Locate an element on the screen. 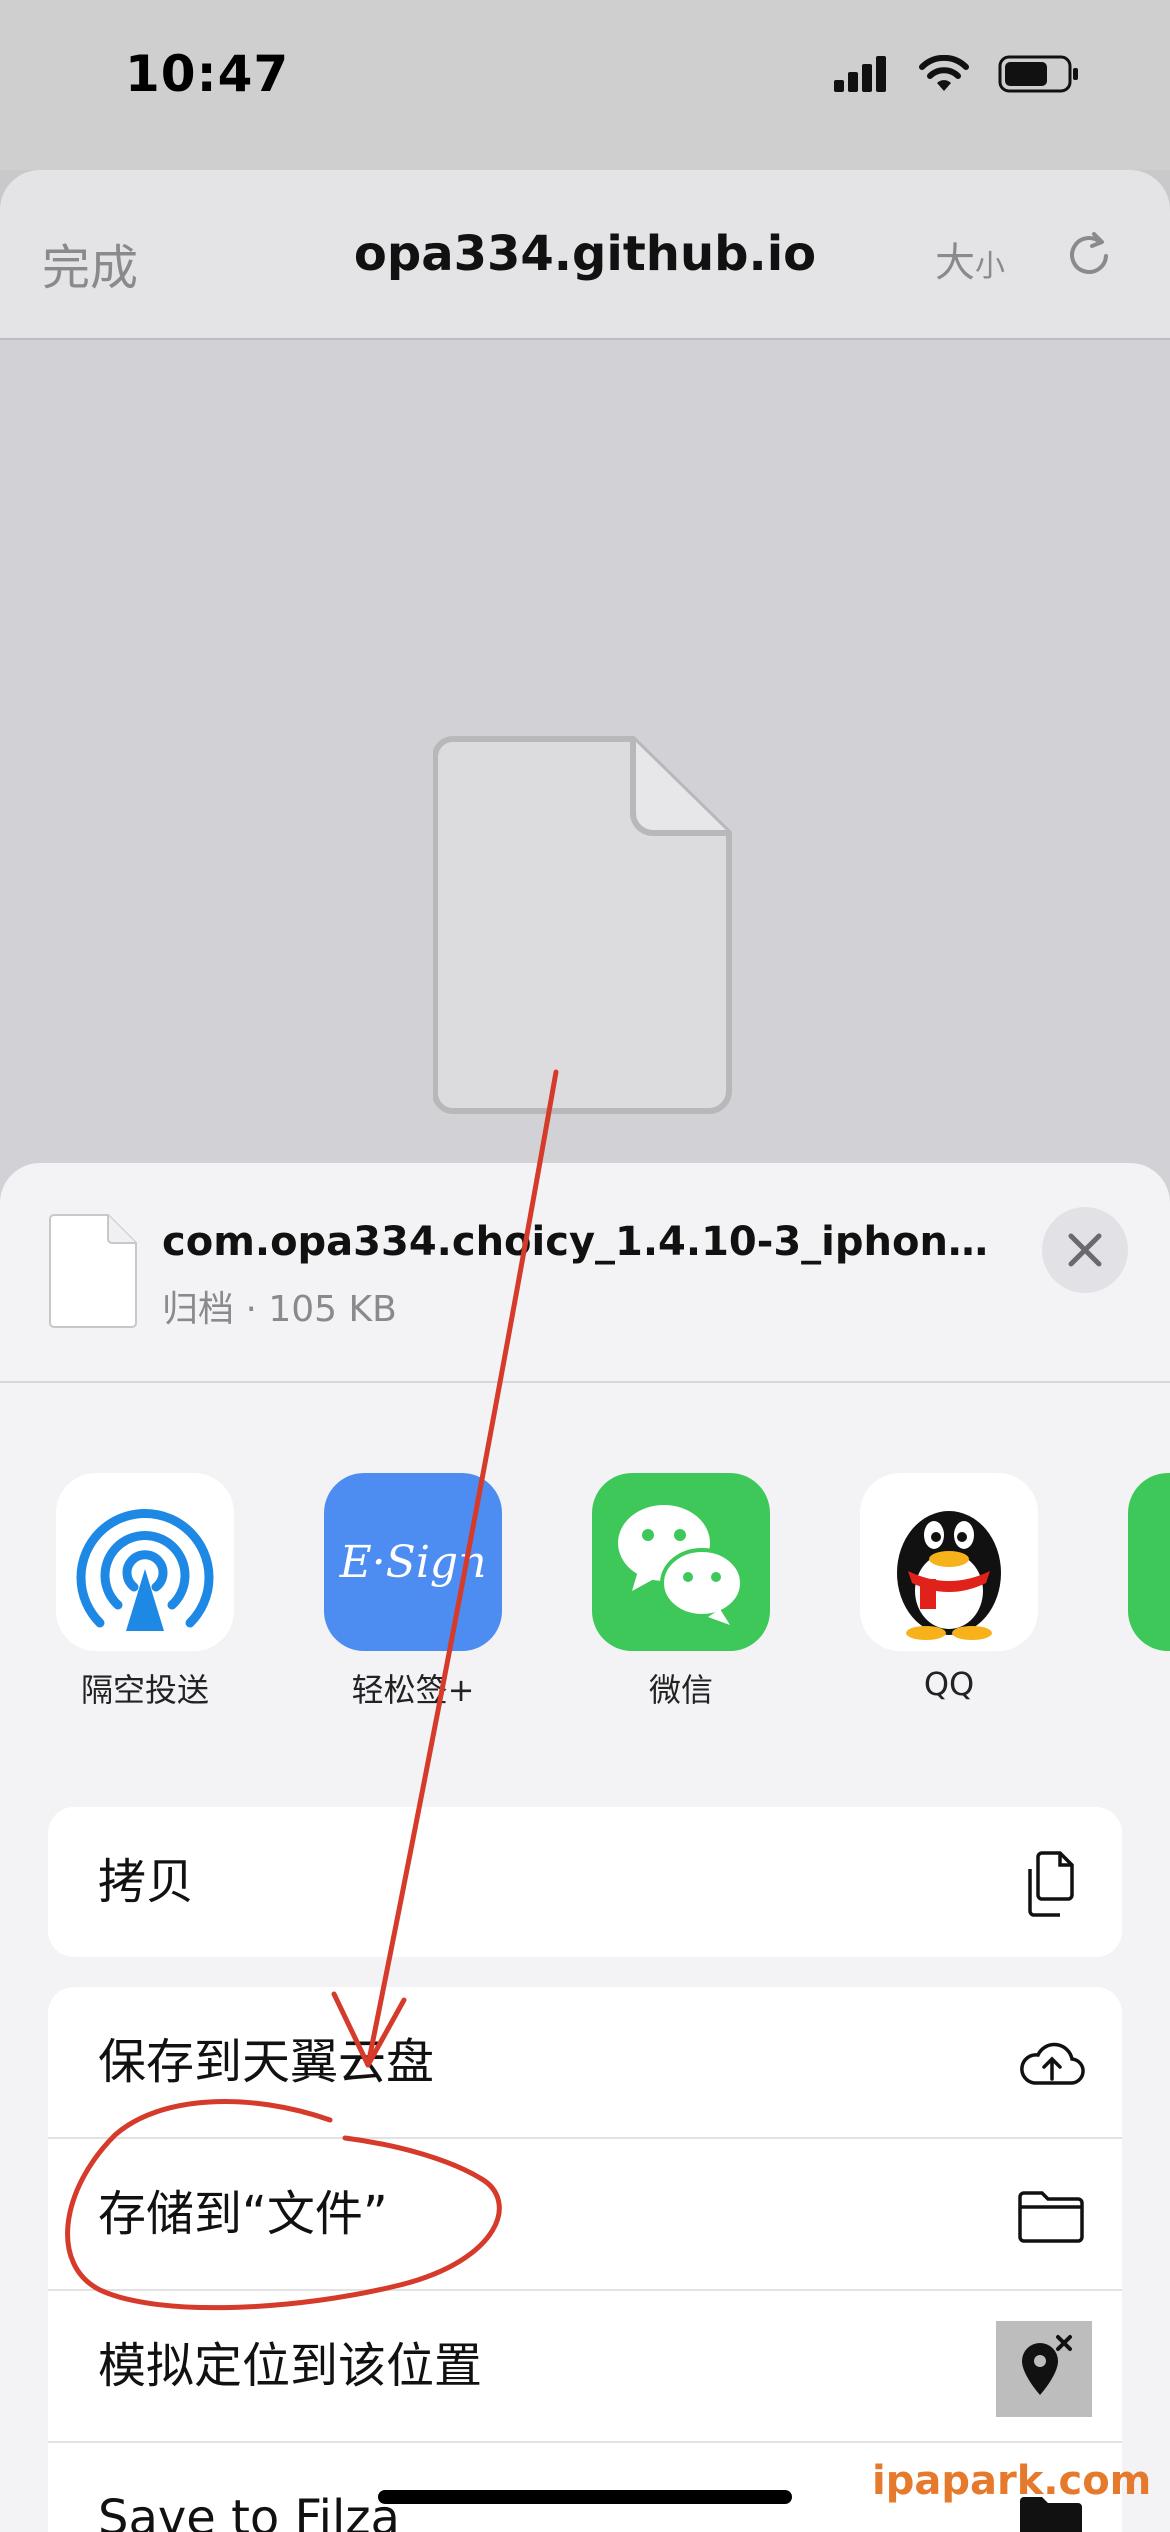  share-app-wechat: 微信 is located at coordinates (681, 1592).